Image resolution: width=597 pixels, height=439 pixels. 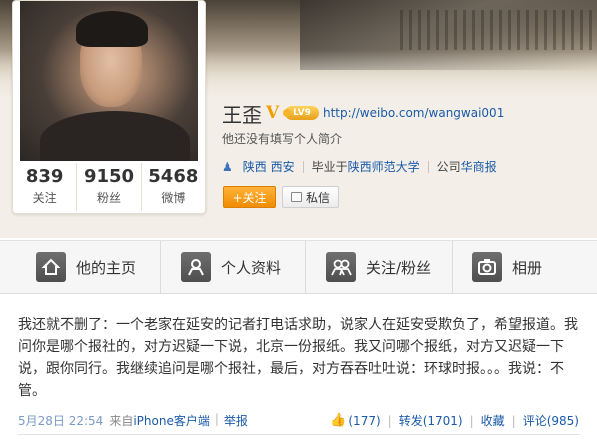 I want to click on stat-number: 839, so click(x=44, y=176).